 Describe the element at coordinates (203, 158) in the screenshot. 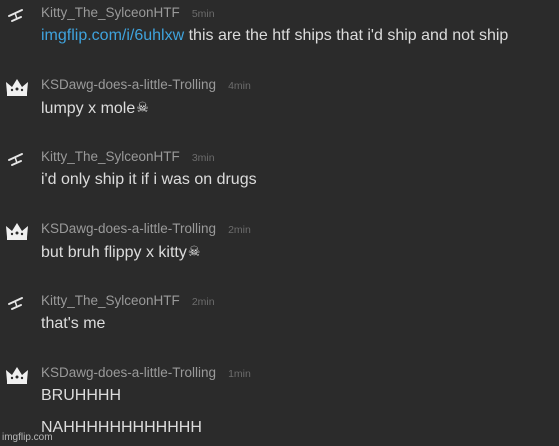

I see `message-time: 3min` at that location.